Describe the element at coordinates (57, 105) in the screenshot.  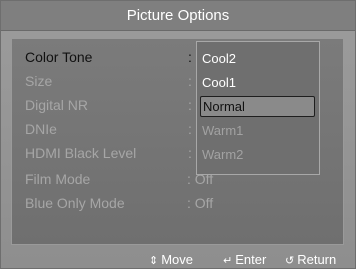
I see `menu-item-label: Digital NR` at that location.